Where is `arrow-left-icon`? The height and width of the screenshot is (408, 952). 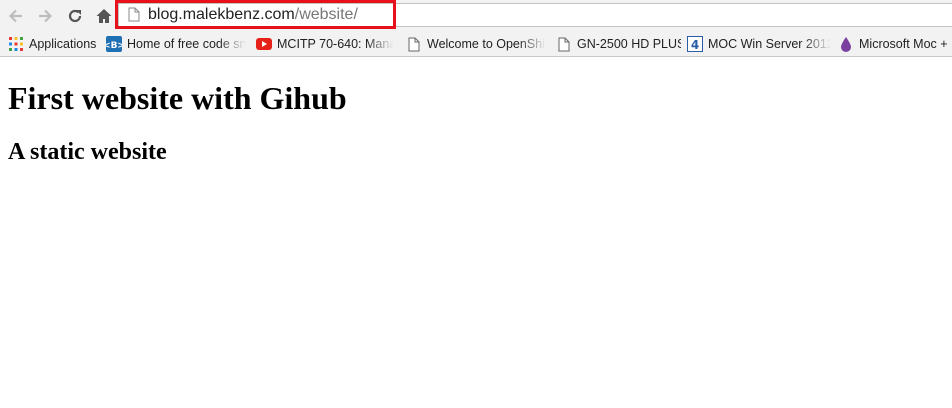
arrow-left-icon is located at coordinates (15, 16).